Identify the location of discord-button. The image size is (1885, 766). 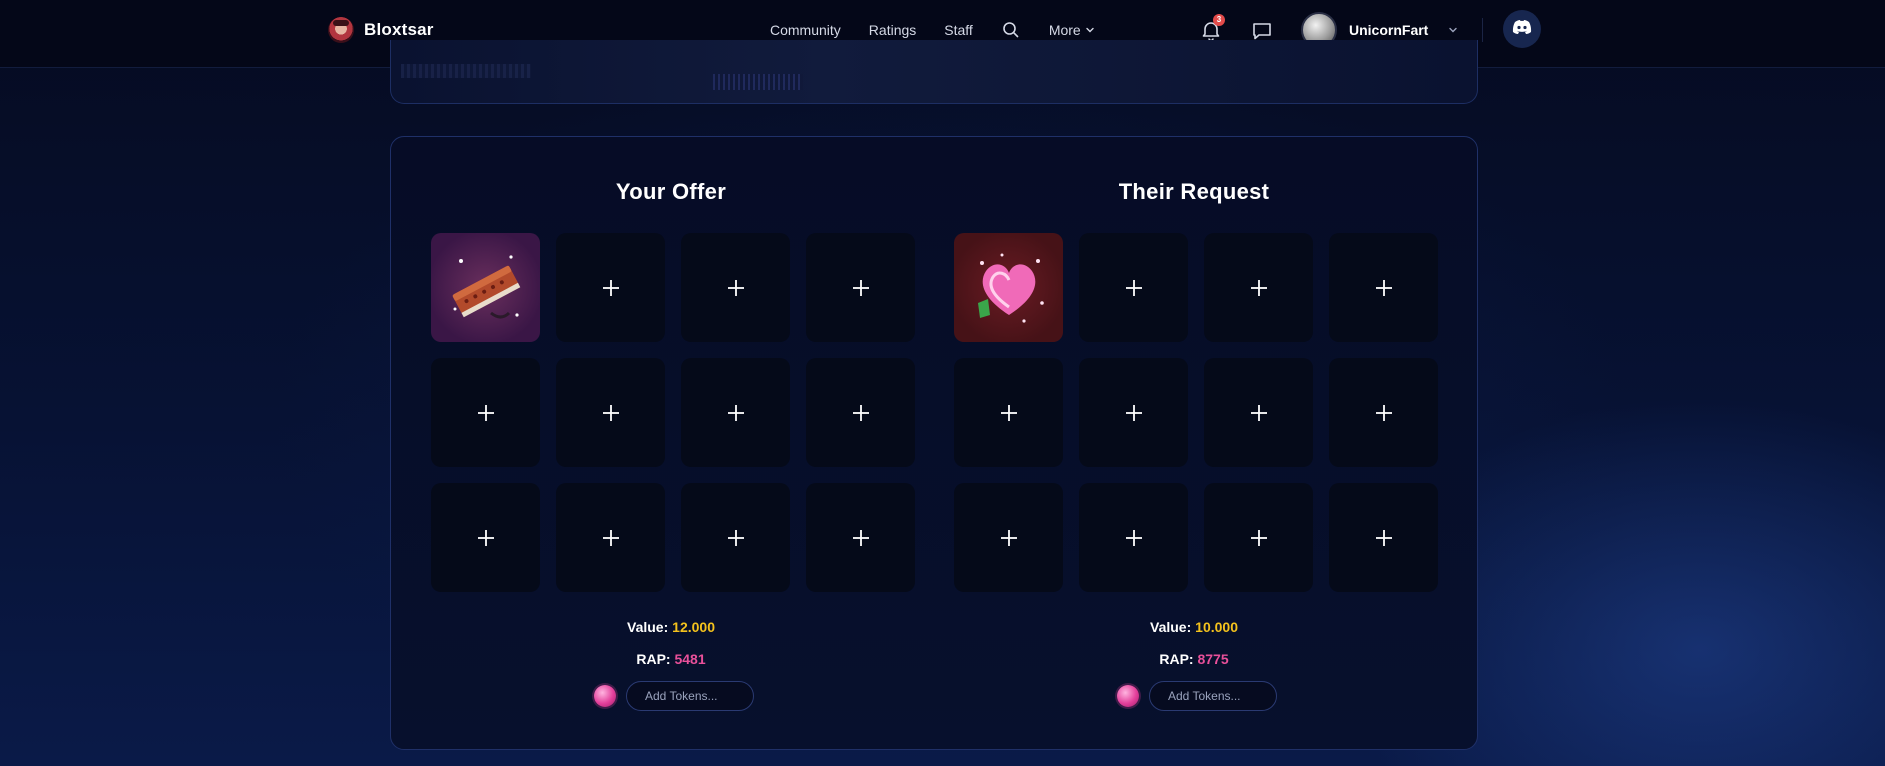
(1522, 29).